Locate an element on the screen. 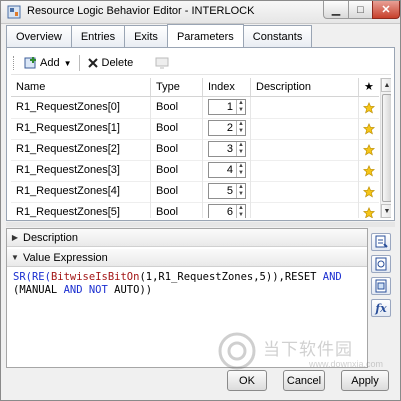 The height and width of the screenshot is (401, 401). tab-parameters: Parameters is located at coordinates (205, 36).